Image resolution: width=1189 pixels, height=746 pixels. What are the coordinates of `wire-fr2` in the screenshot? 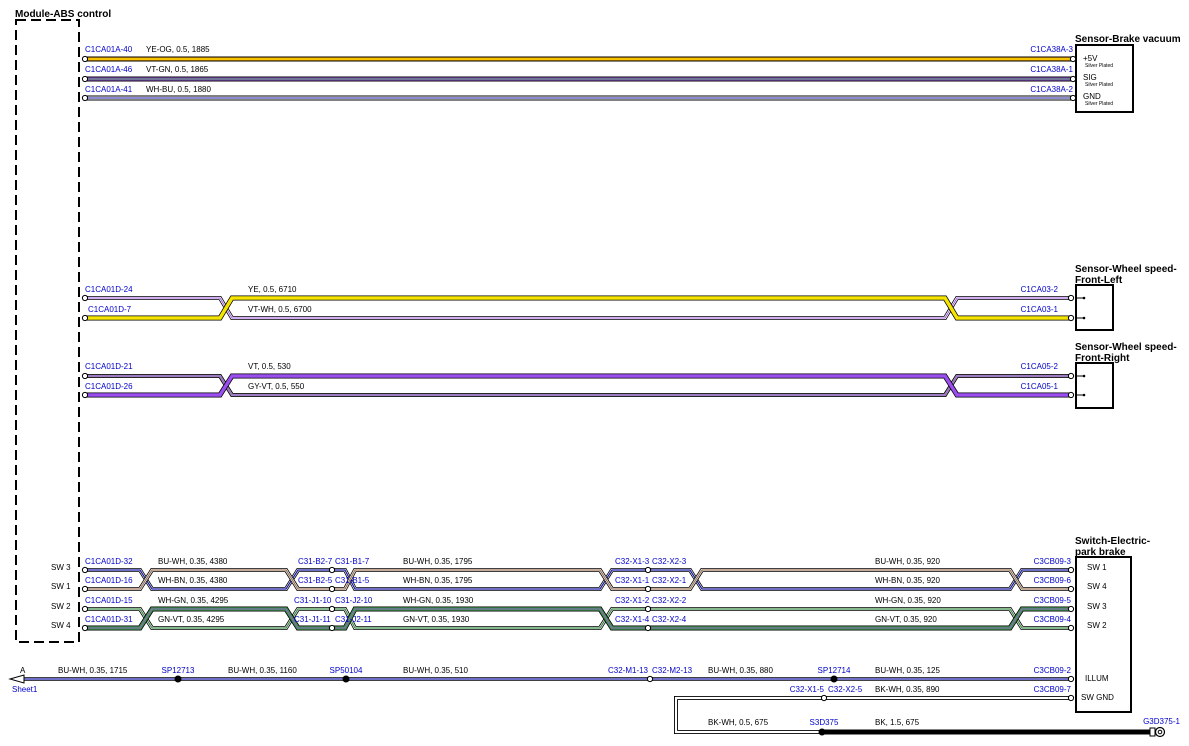 It's located at (579, 385).